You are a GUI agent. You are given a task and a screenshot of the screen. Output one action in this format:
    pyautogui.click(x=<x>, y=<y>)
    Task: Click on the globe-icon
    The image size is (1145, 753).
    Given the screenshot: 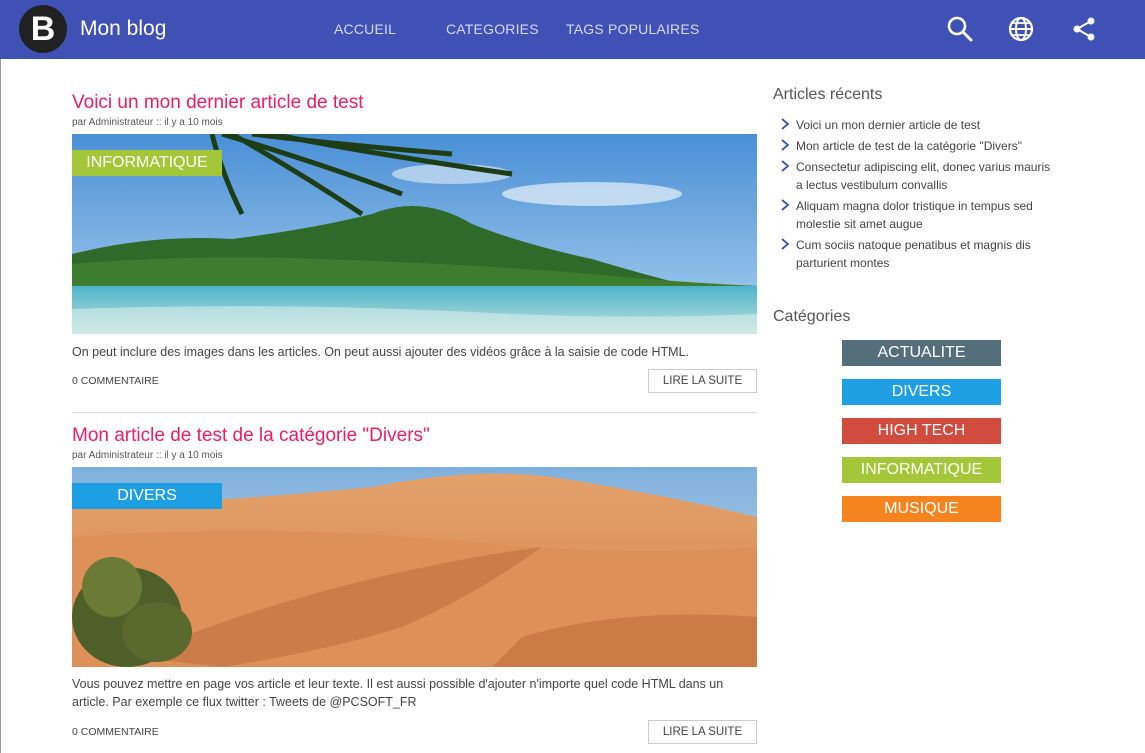 What is the action you would take?
    pyautogui.click(x=1021, y=29)
    